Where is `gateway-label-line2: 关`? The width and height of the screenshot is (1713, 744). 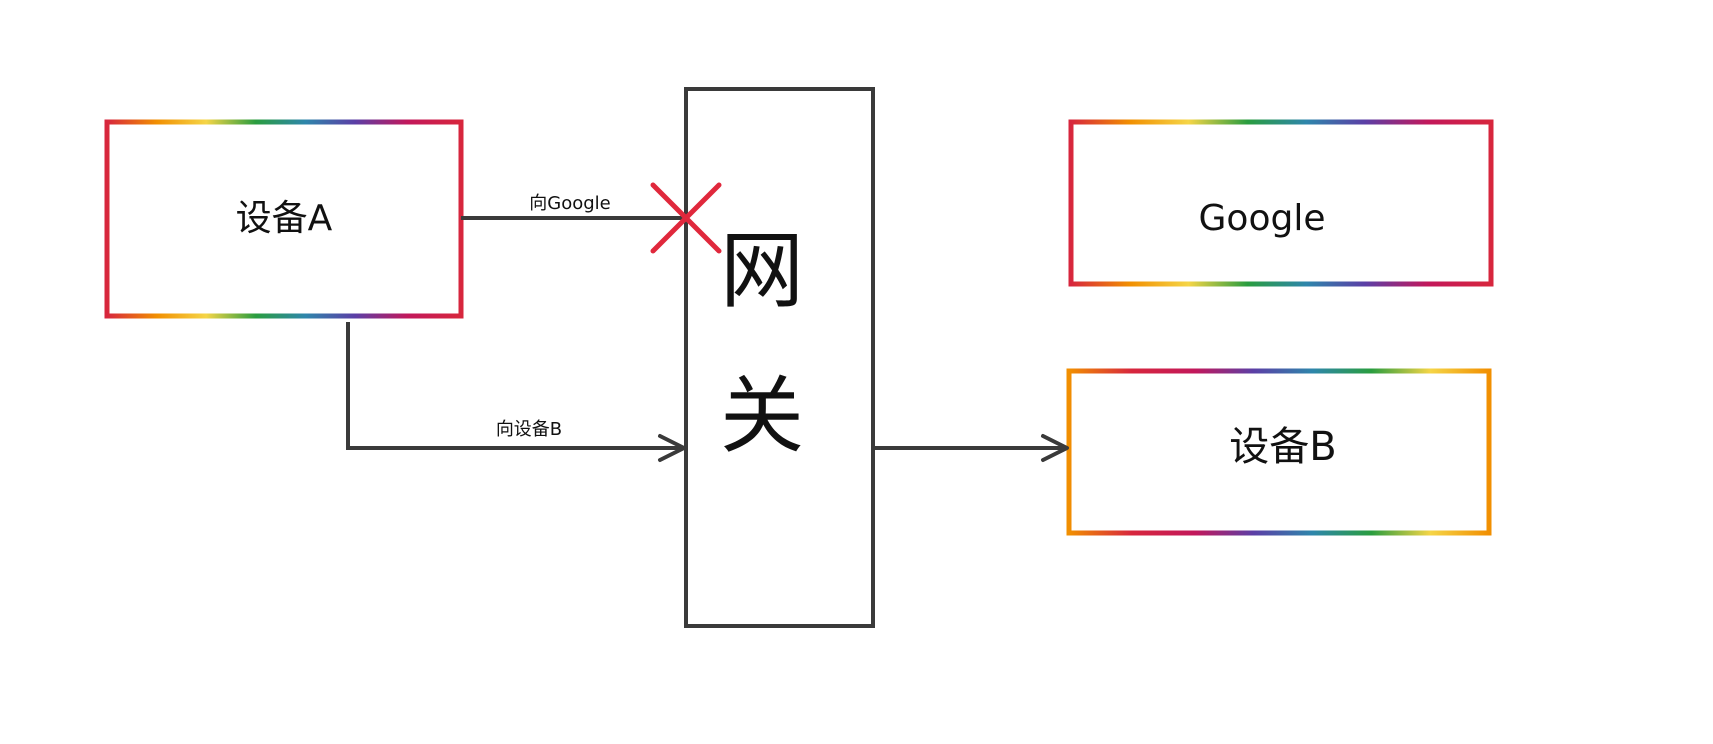 gateway-label-line2: 关 is located at coordinates (762, 416).